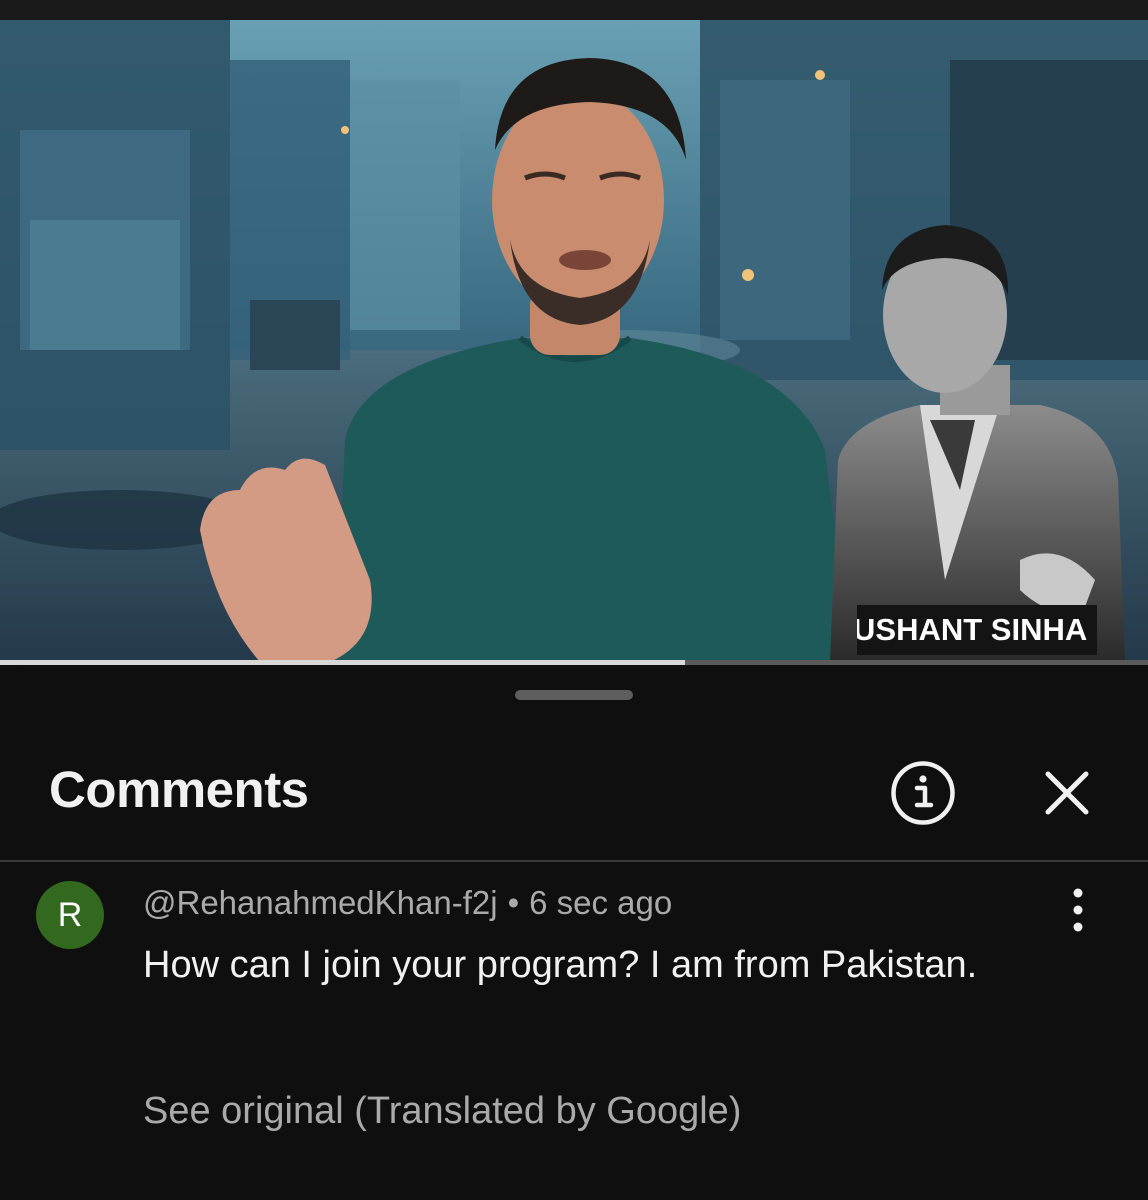  I want to click on guest-name-text: USHANT SINHA, so click(972, 629).